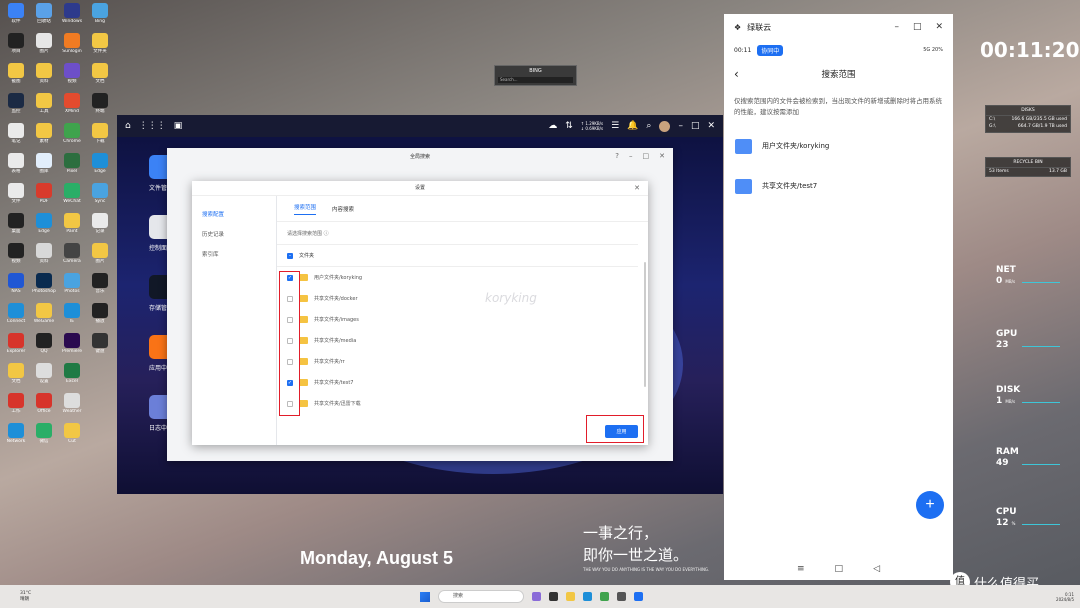 The height and width of the screenshot is (608, 1080). I want to click on search-icon: ⌕, so click(648, 126).